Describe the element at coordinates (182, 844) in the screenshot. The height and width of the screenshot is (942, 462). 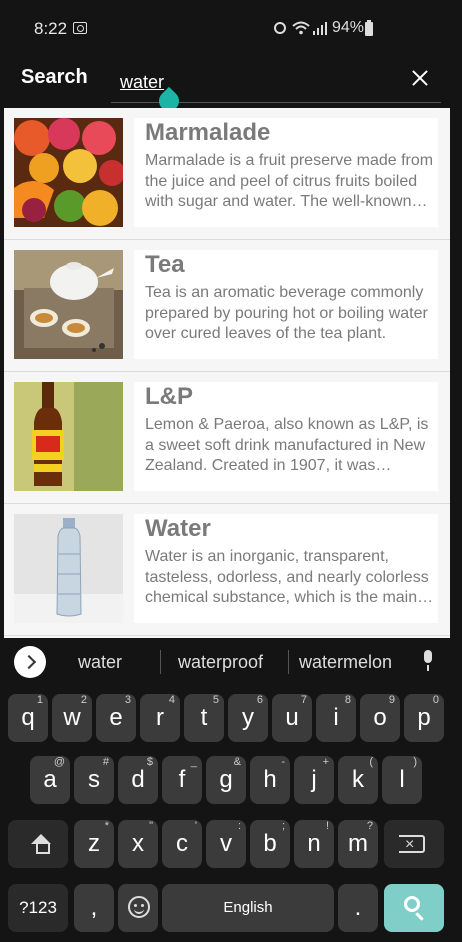
I see `key-c: c '` at that location.